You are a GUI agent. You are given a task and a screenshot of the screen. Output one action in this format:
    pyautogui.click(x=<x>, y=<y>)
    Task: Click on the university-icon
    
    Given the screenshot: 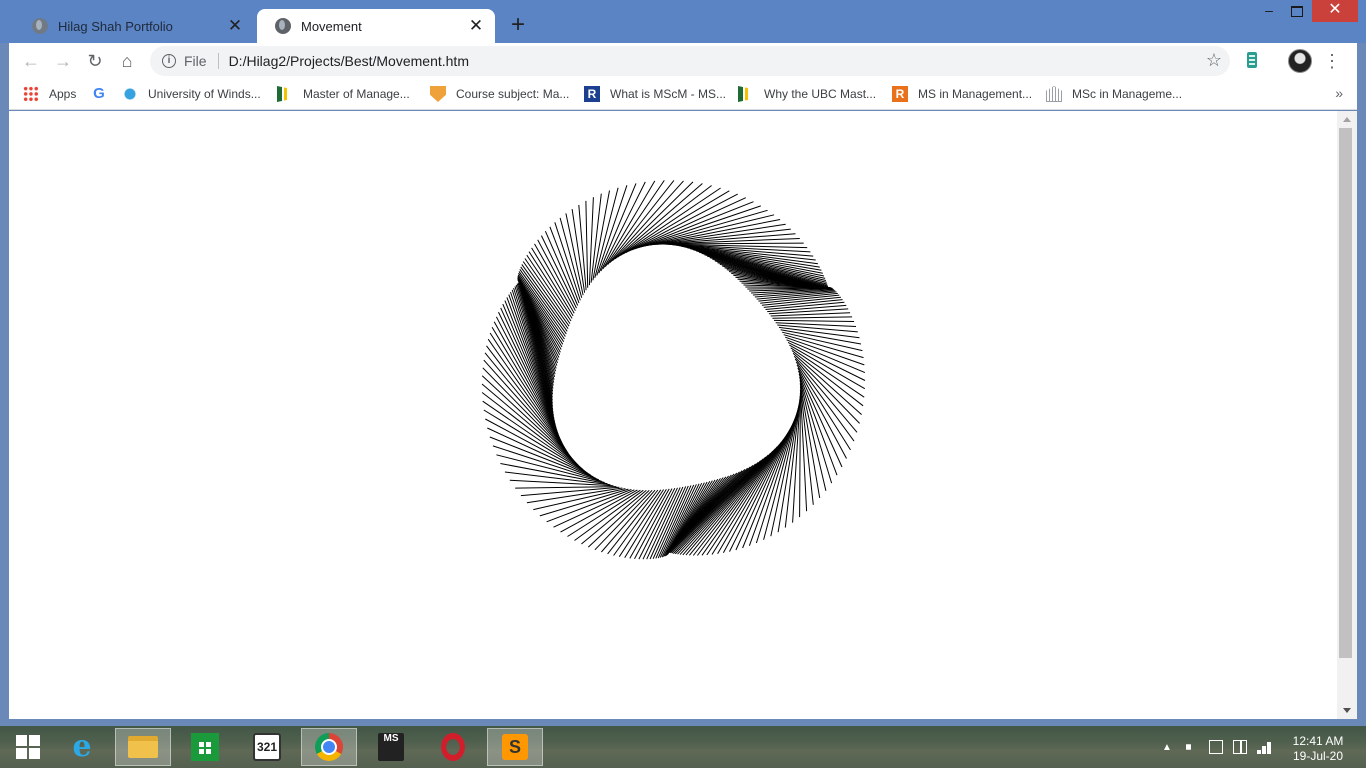 What is the action you would take?
    pyautogui.click(x=130, y=94)
    